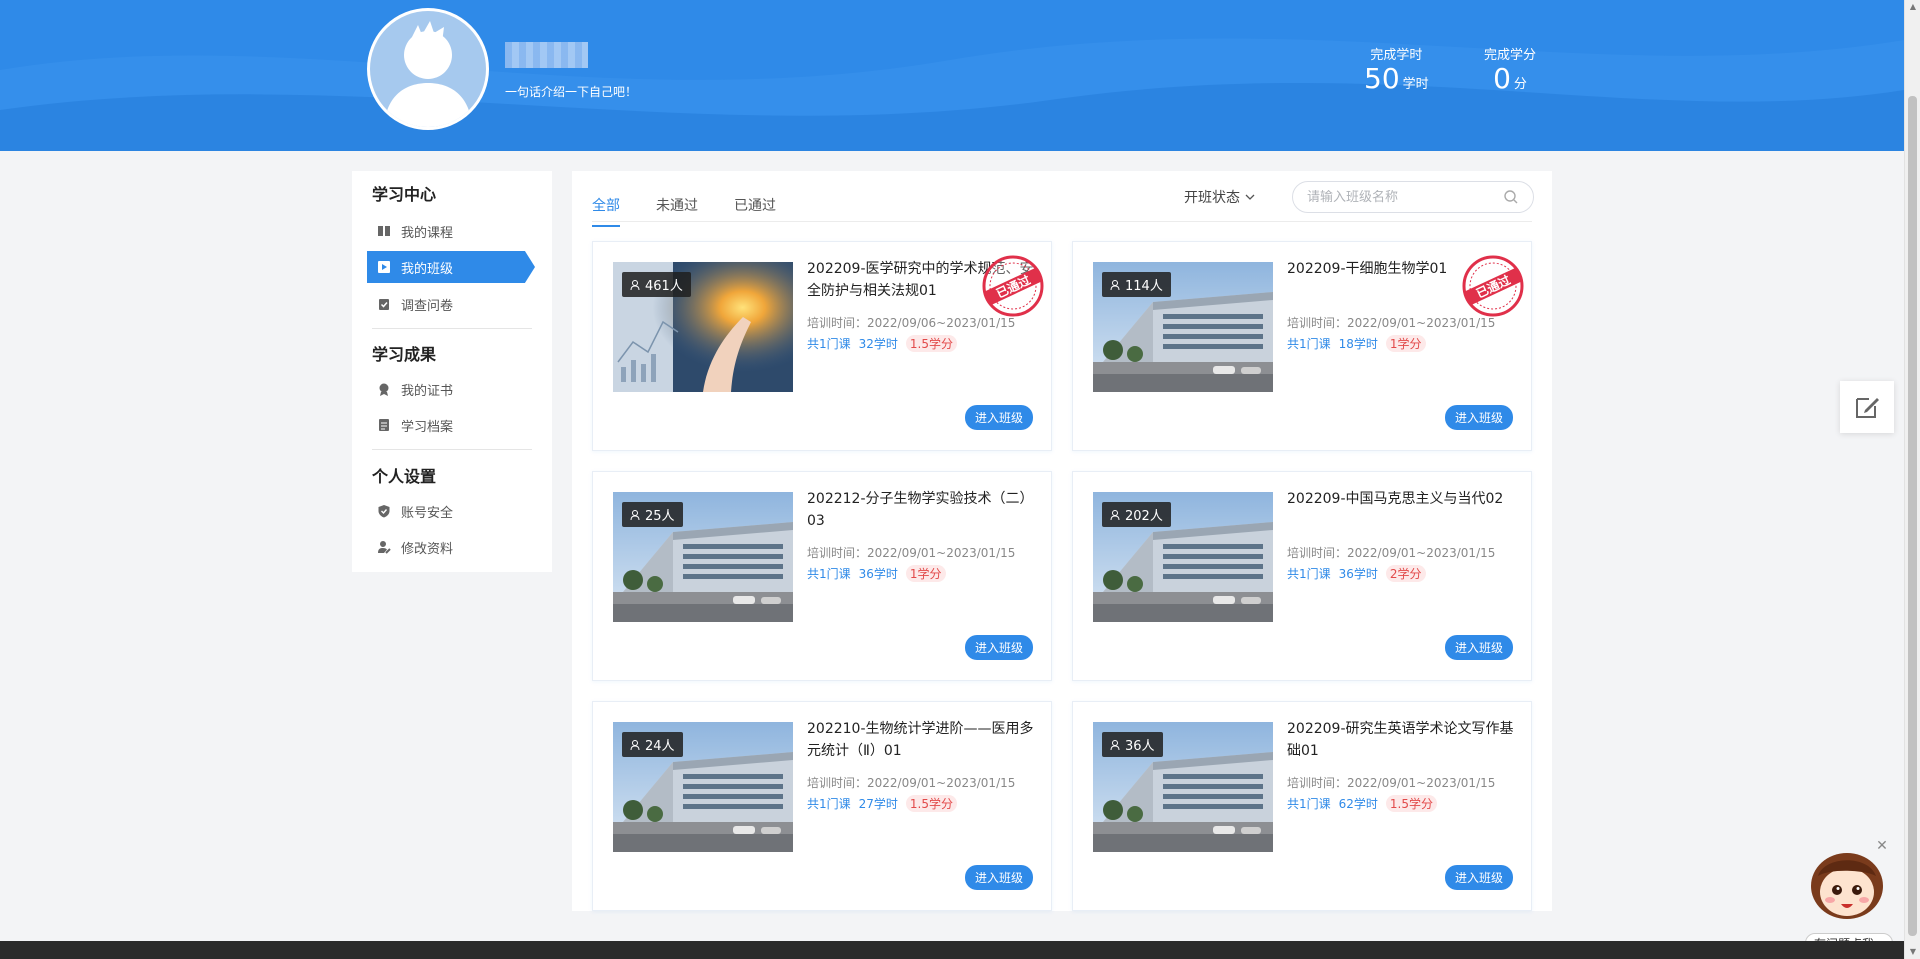 This screenshot has height=959, width=1920. What do you see at coordinates (452, 328) in the screenshot?
I see `sidebar-divider` at bounding box center [452, 328].